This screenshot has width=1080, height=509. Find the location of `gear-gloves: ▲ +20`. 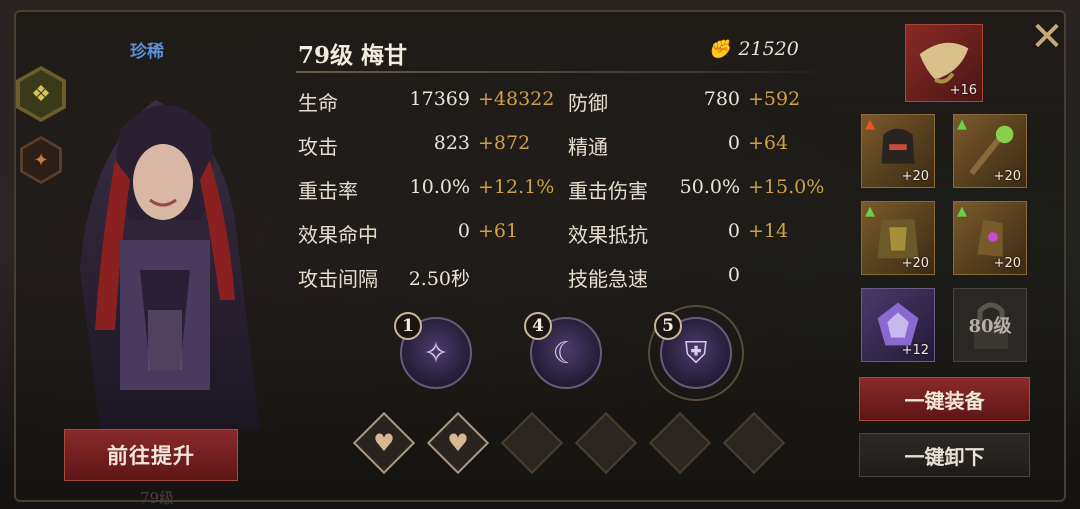

gear-gloves: ▲ +20 is located at coordinates (990, 238).